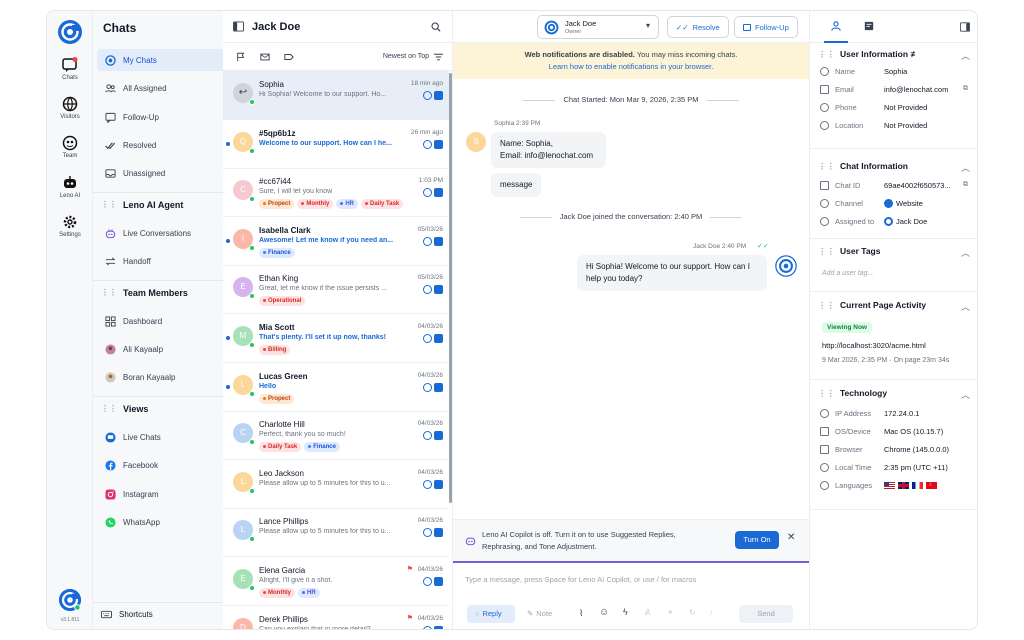  I want to click on note-tab: ✎ Note, so click(539, 613).